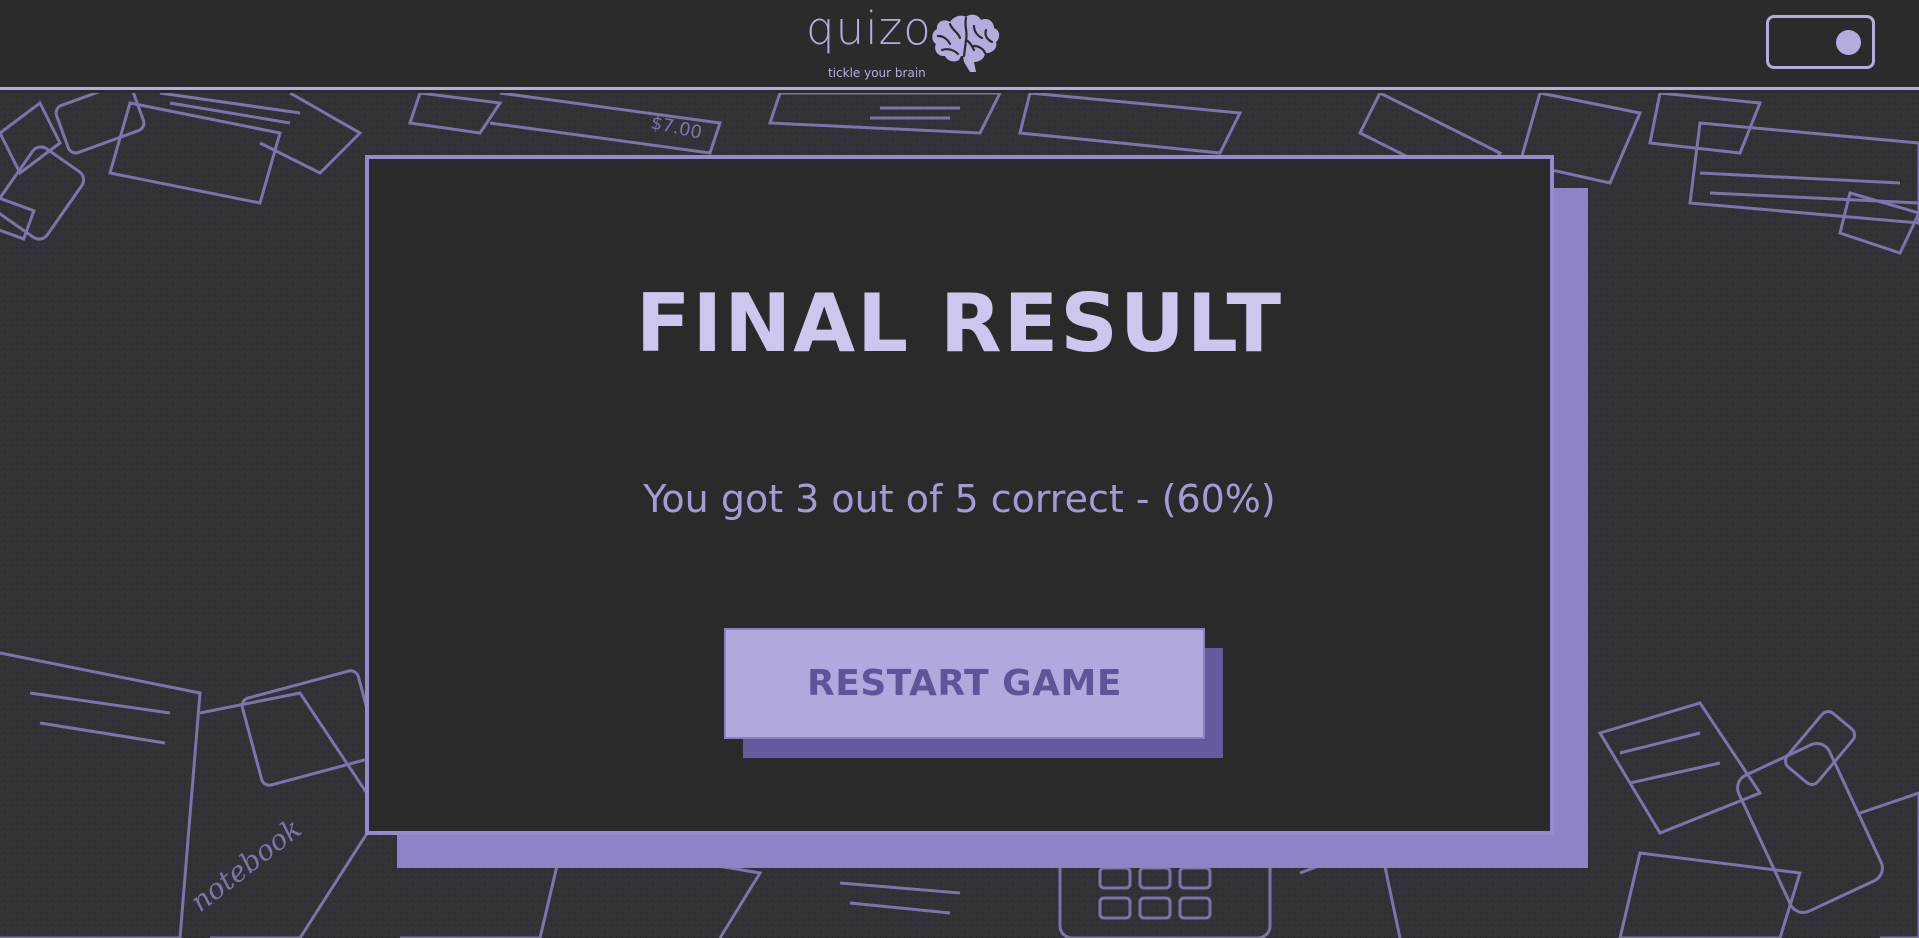 The height and width of the screenshot is (938, 1919). I want to click on logo: quizo tickle your brain, so click(906, 43).